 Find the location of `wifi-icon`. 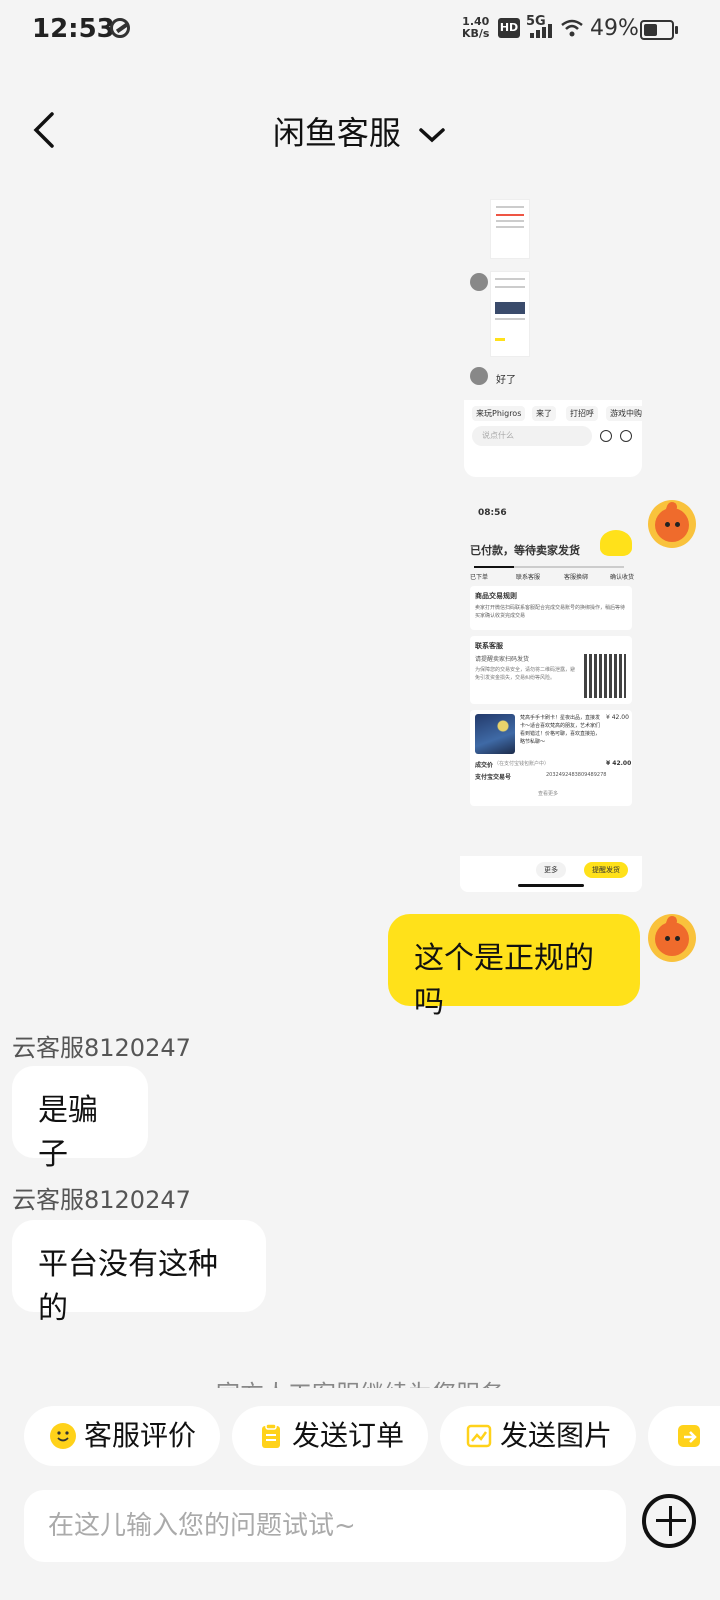

wifi-icon is located at coordinates (572, 28).